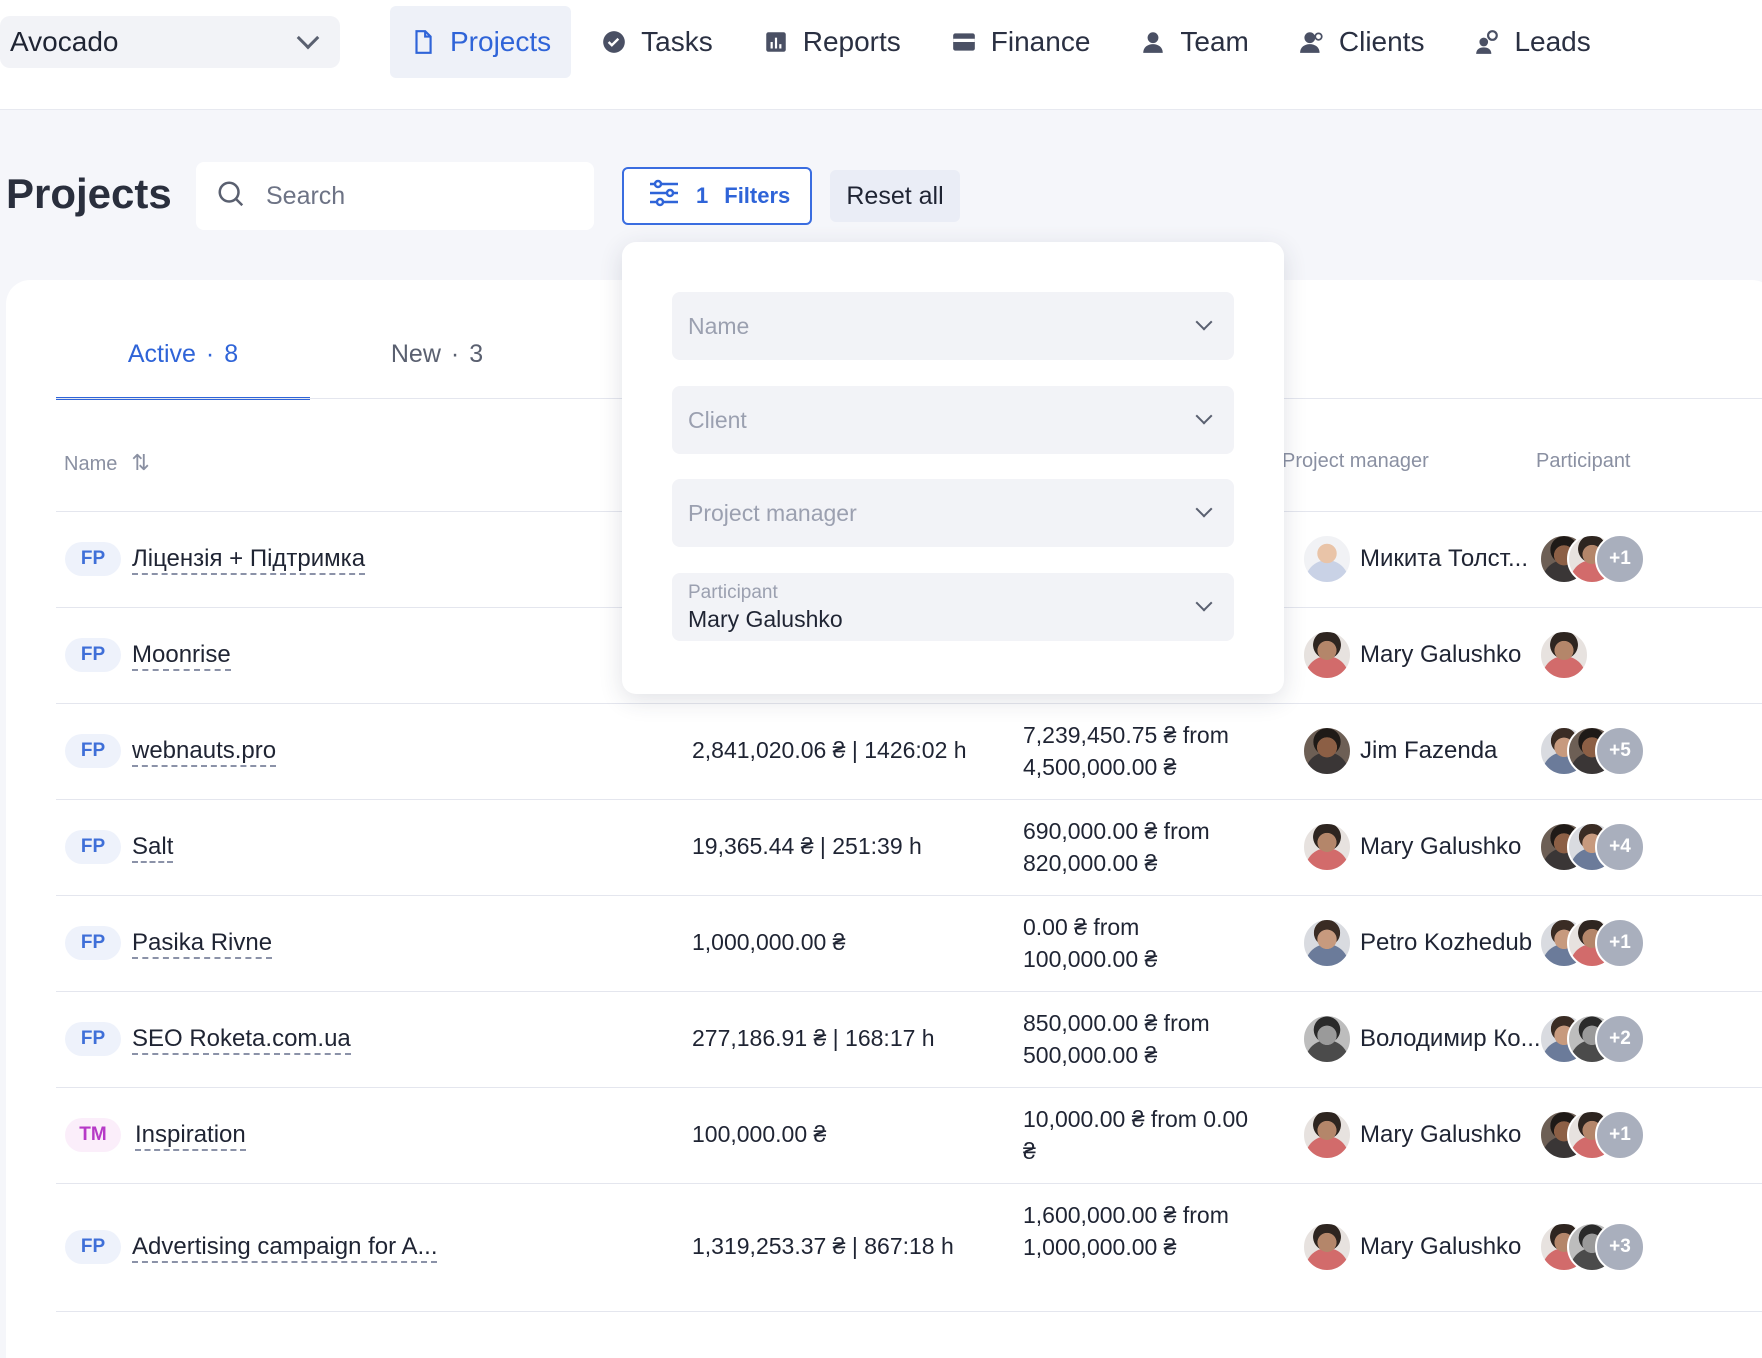 The height and width of the screenshot is (1358, 1762). What do you see at coordinates (181, 656) in the screenshot?
I see `project-name-link: Moonrise` at bounding box center [181, 656].